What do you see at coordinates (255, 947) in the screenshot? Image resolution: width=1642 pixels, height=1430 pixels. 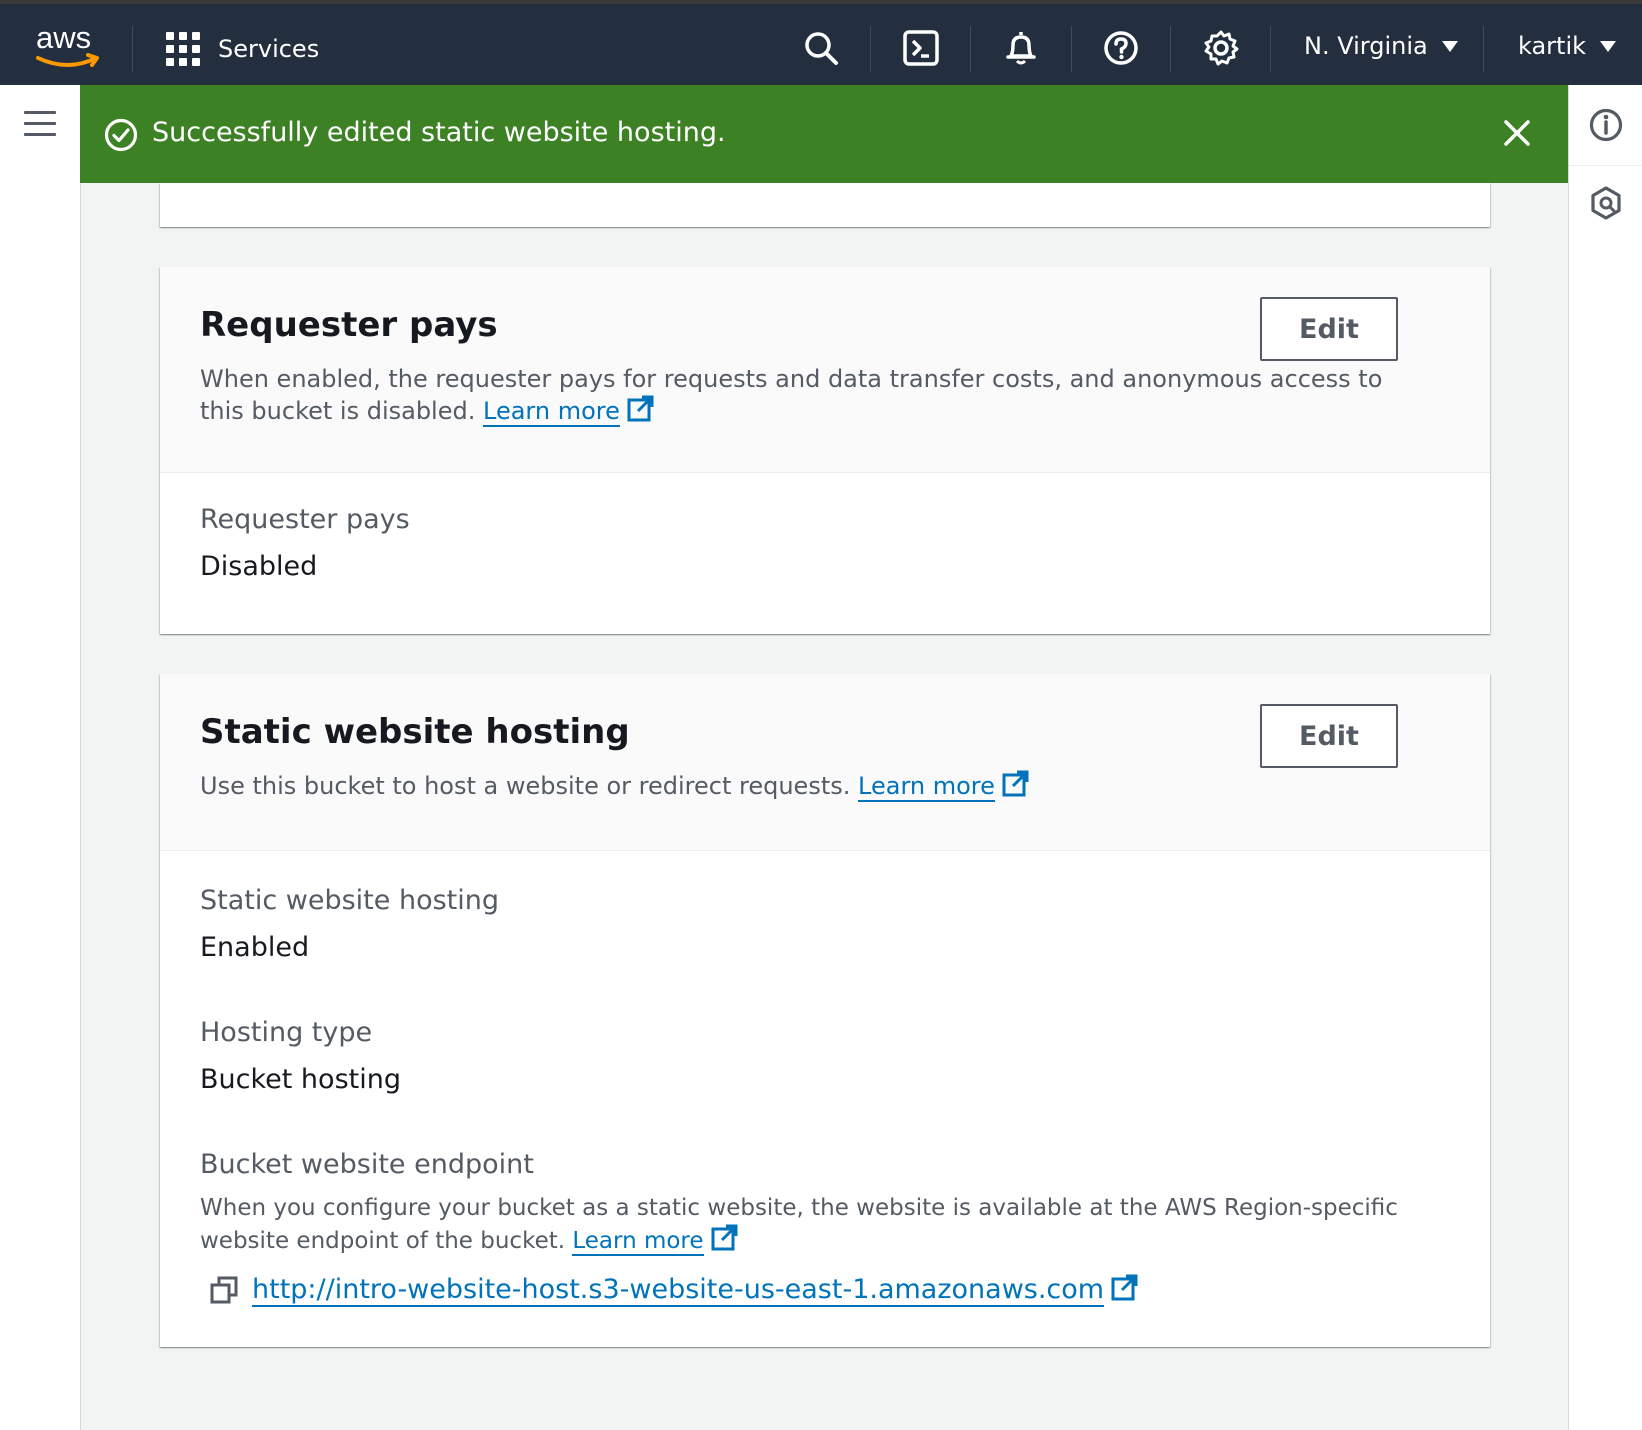 I see `static-hosting-status-value: Enabled` at bounding box center [255, 947].